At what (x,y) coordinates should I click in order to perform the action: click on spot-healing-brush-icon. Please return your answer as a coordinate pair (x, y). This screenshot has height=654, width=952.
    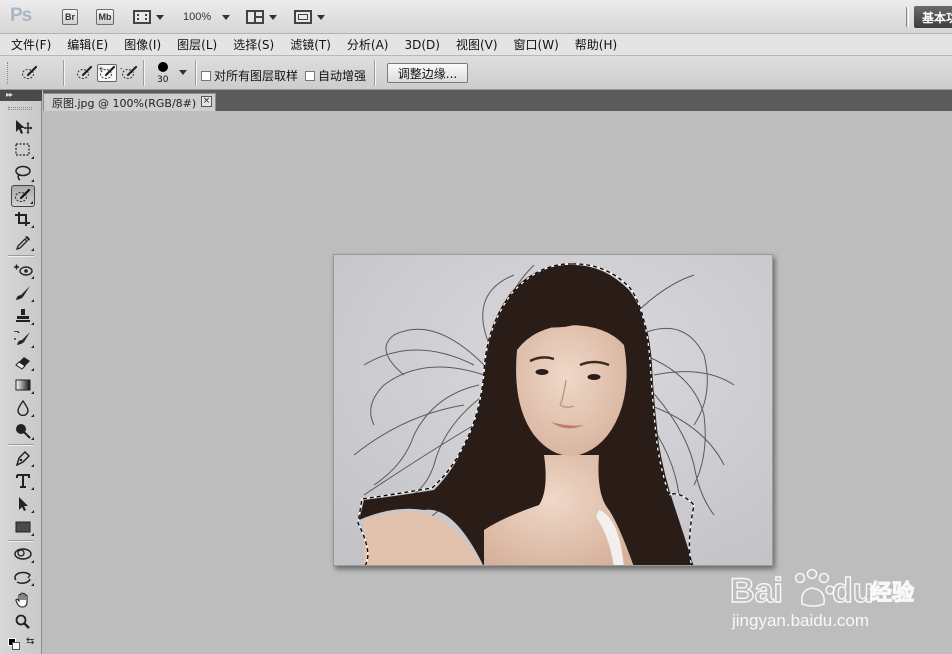
    Looking at the image, I should click on (23, 270).